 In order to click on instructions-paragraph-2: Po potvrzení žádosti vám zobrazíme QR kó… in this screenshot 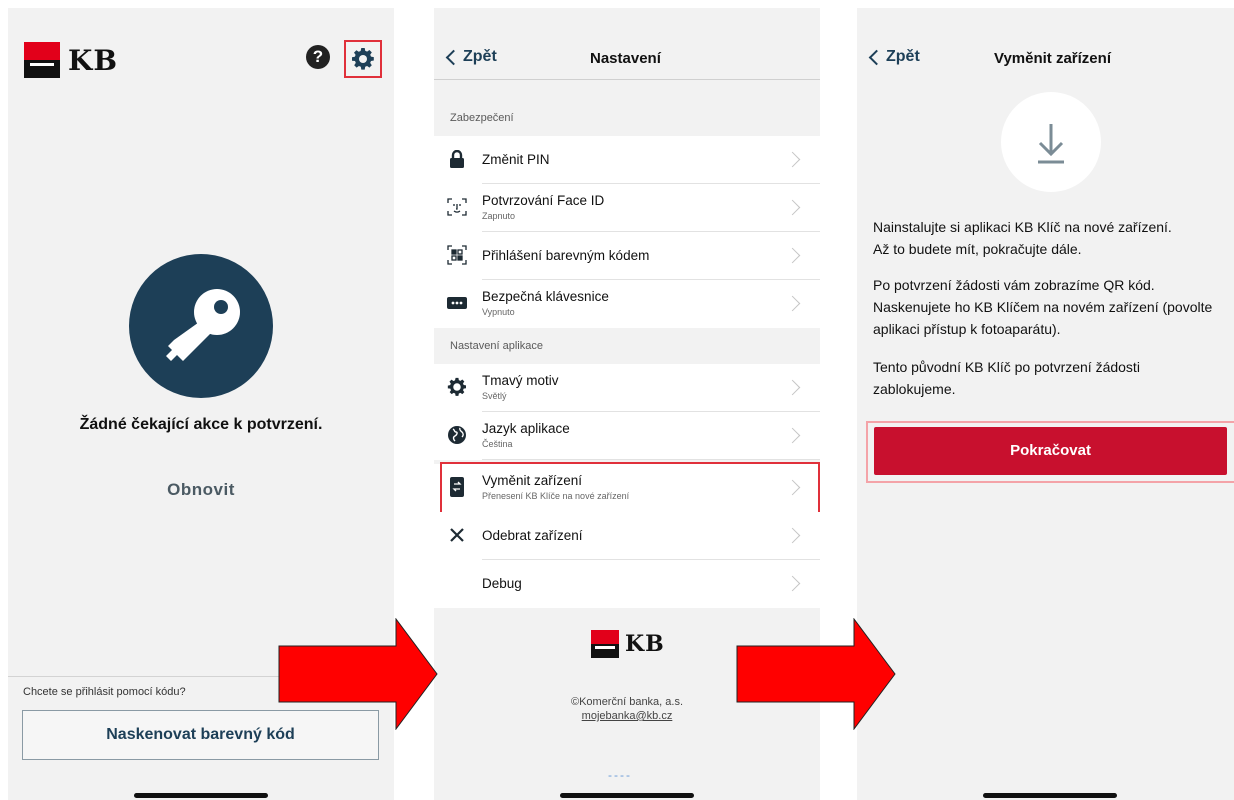, I will do `click(1042, 307)`.